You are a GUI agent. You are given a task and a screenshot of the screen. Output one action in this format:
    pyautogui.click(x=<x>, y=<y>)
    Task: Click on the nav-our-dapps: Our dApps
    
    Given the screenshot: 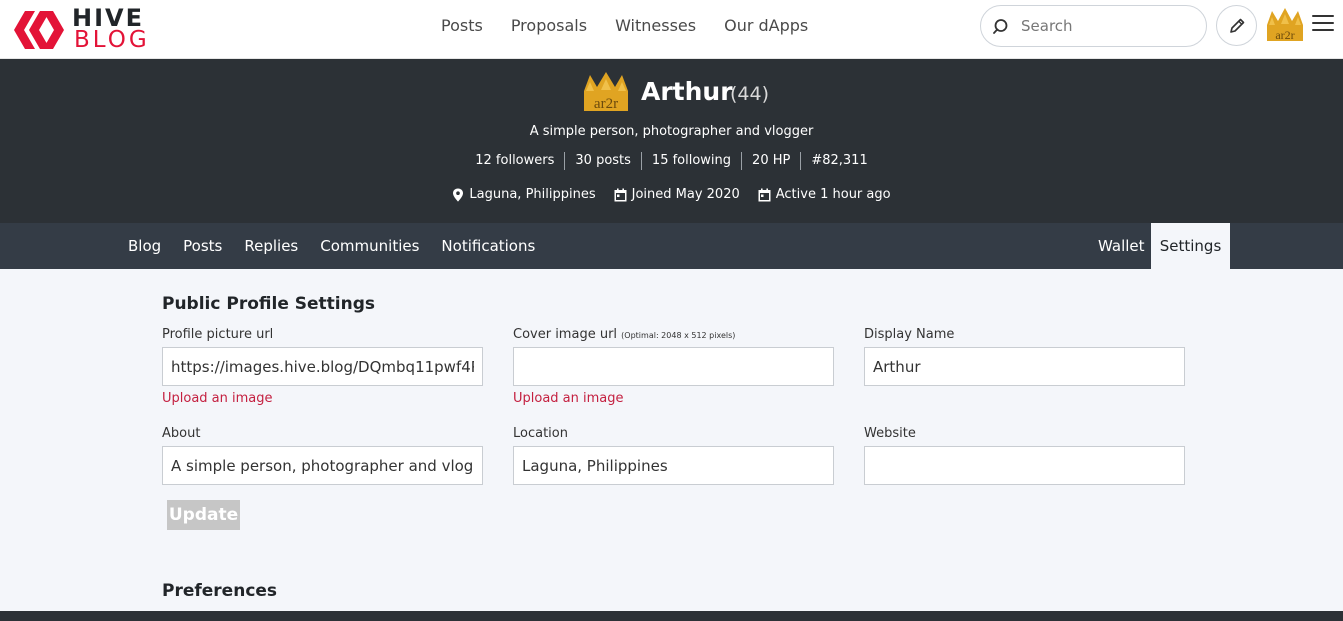 What is the action you would take?
    pyautogui.click(x=766, y=26)
    